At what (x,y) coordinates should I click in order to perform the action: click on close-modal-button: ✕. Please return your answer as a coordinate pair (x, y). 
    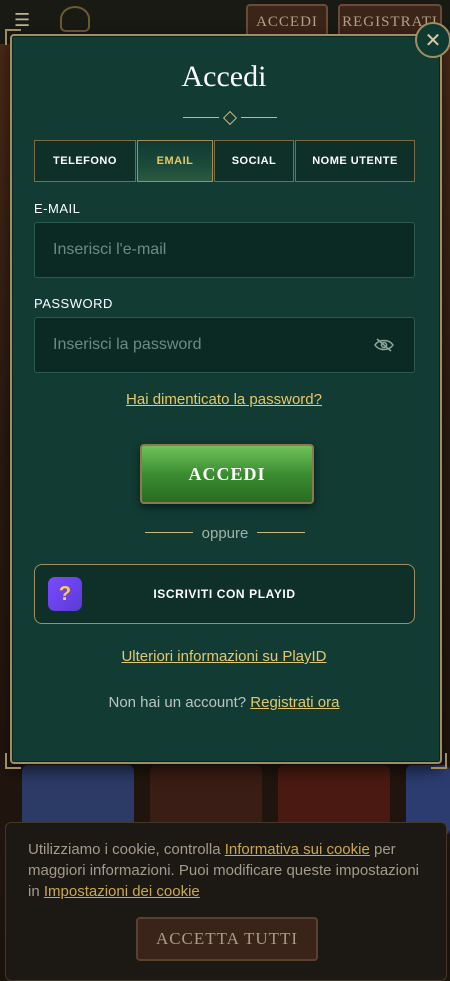
    Looking at the image, I should click on (432, 40).